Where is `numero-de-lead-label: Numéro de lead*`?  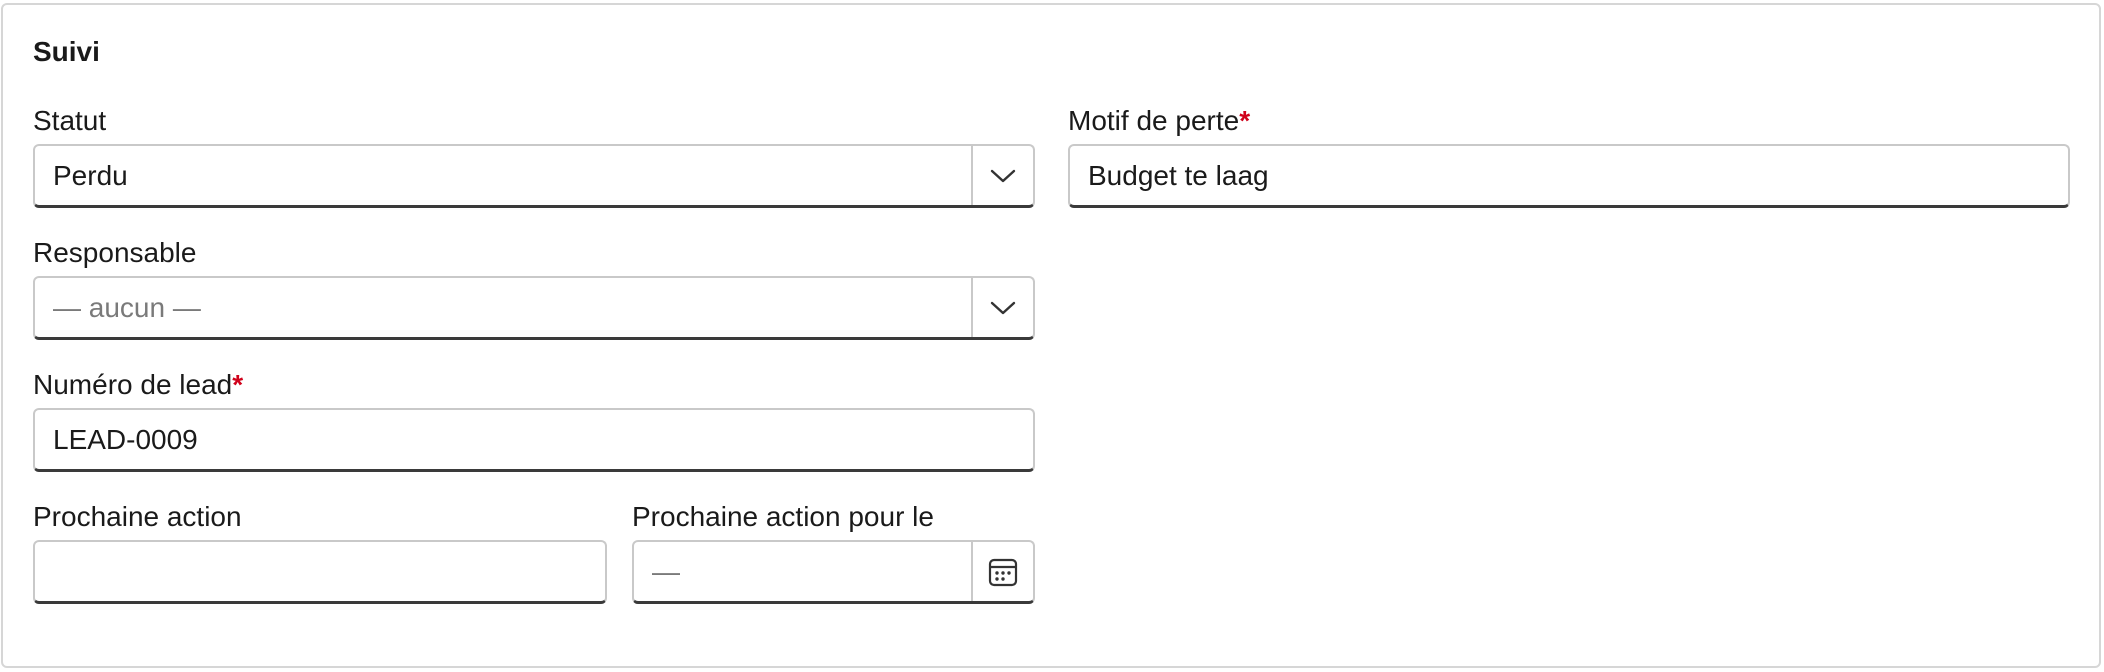
numero-de-lead-label: Numéro de lead* is located at coordinates (138, 385).